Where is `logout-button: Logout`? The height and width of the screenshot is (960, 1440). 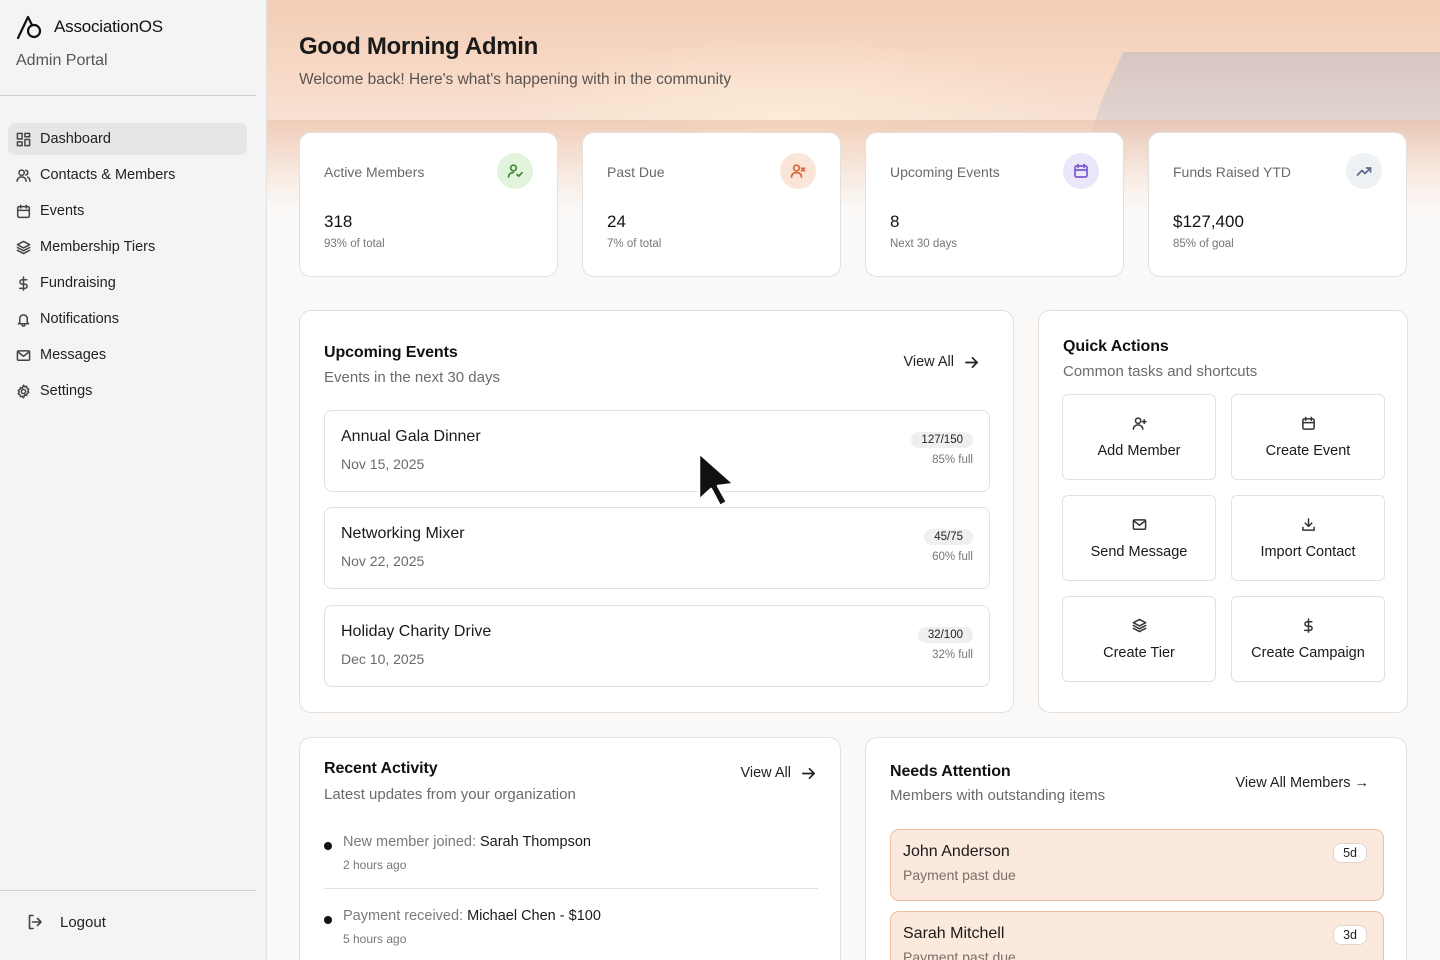
logout-button: Logout is located at coordinates (66, 922).